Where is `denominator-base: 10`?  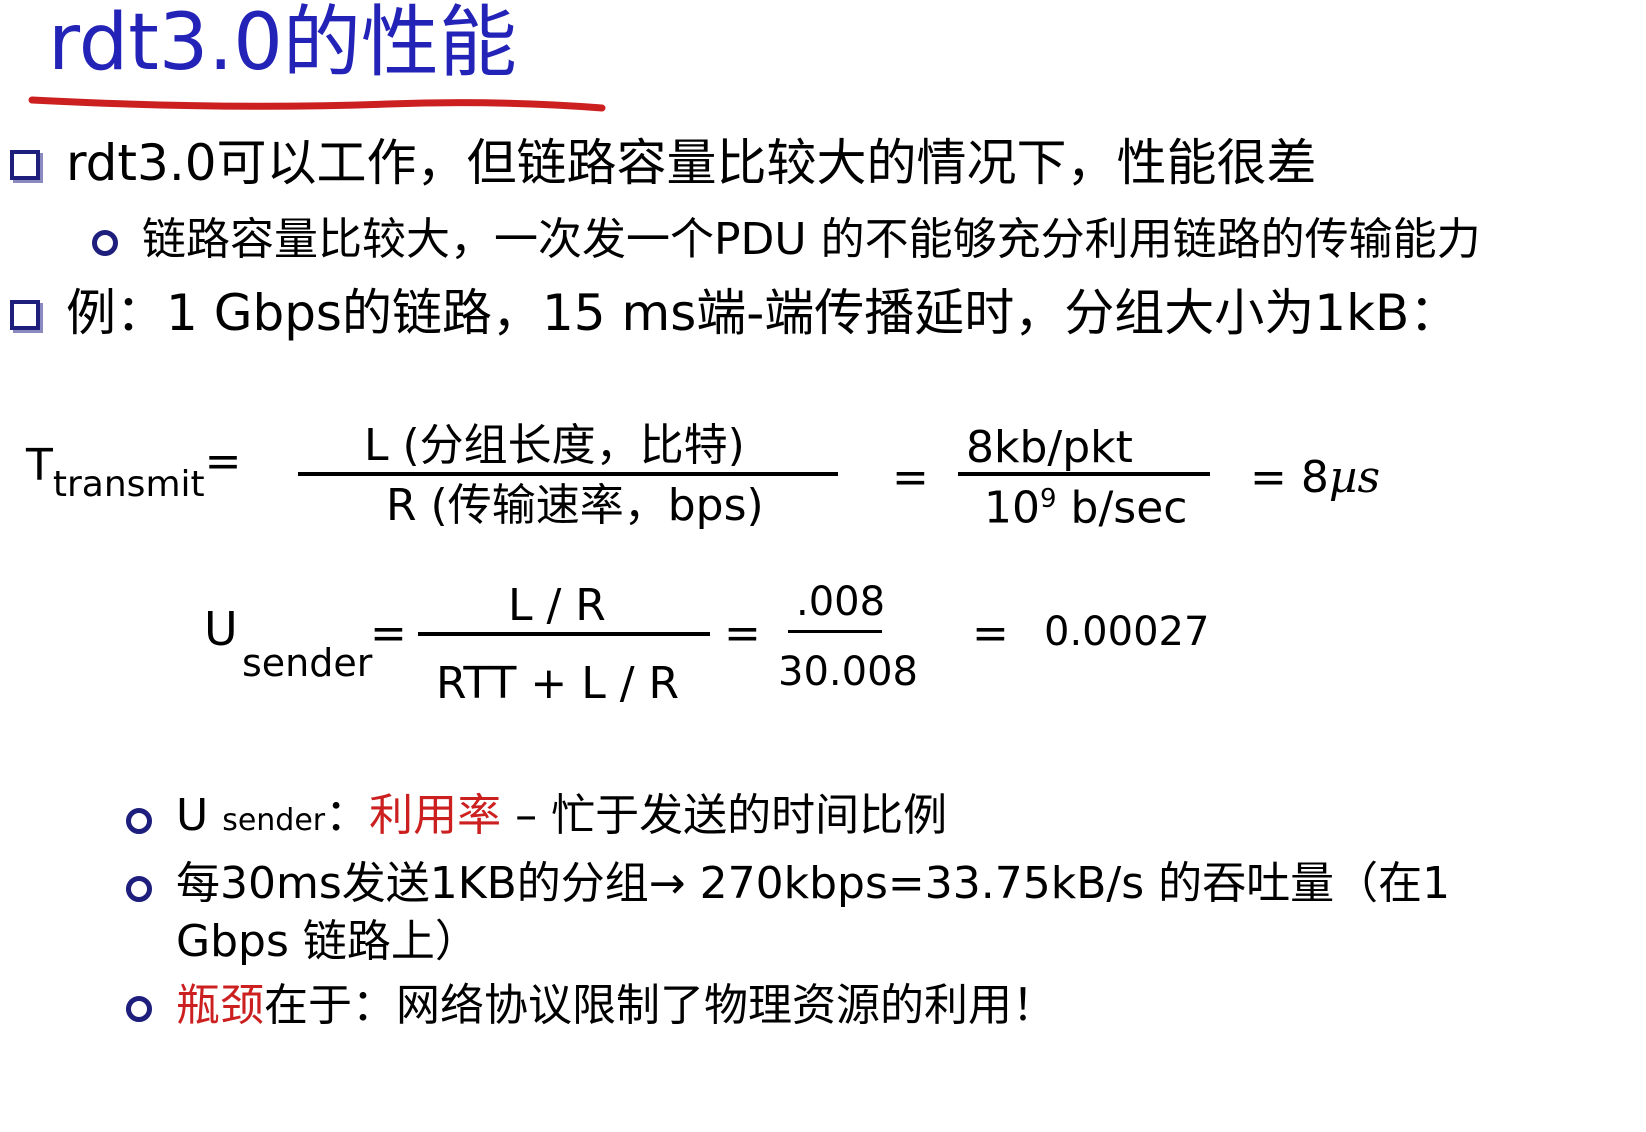
denominator-base: 10 is located at coordinates (1012, 508).